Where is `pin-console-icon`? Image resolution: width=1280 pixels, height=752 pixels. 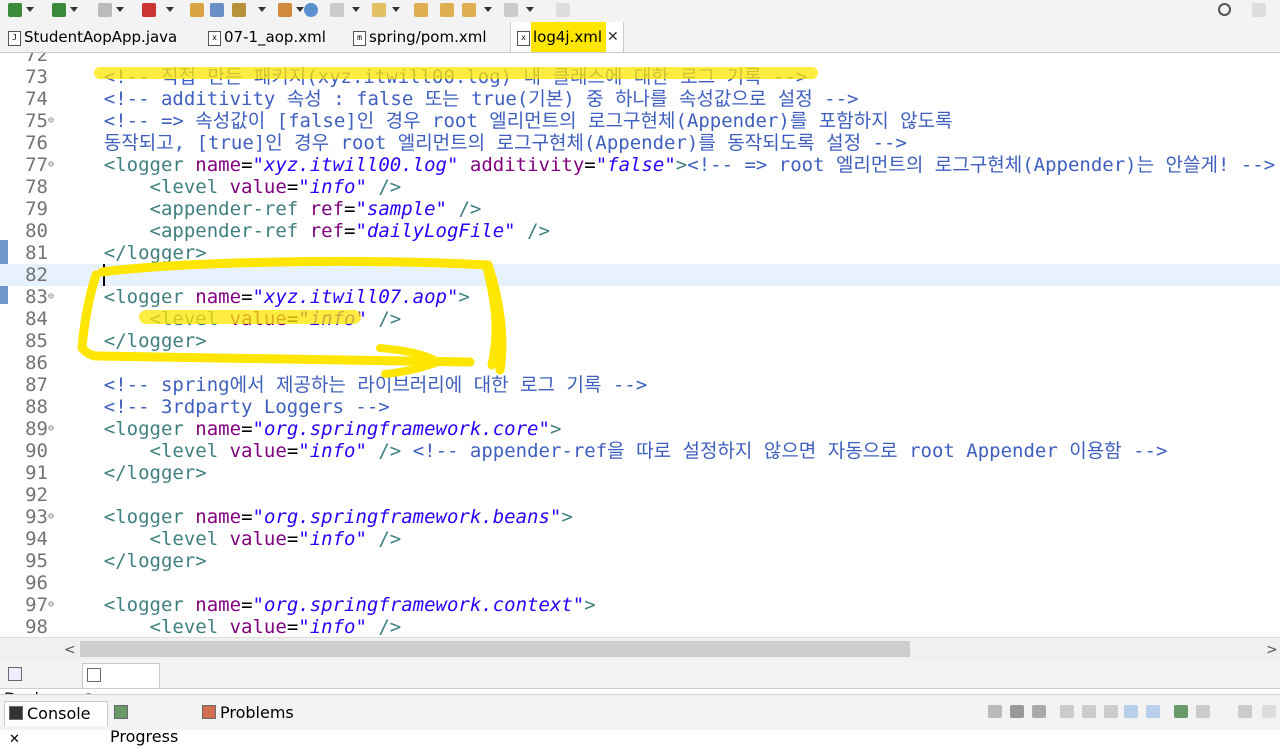
pin-console-icon is located at coordinates (1181, 711).